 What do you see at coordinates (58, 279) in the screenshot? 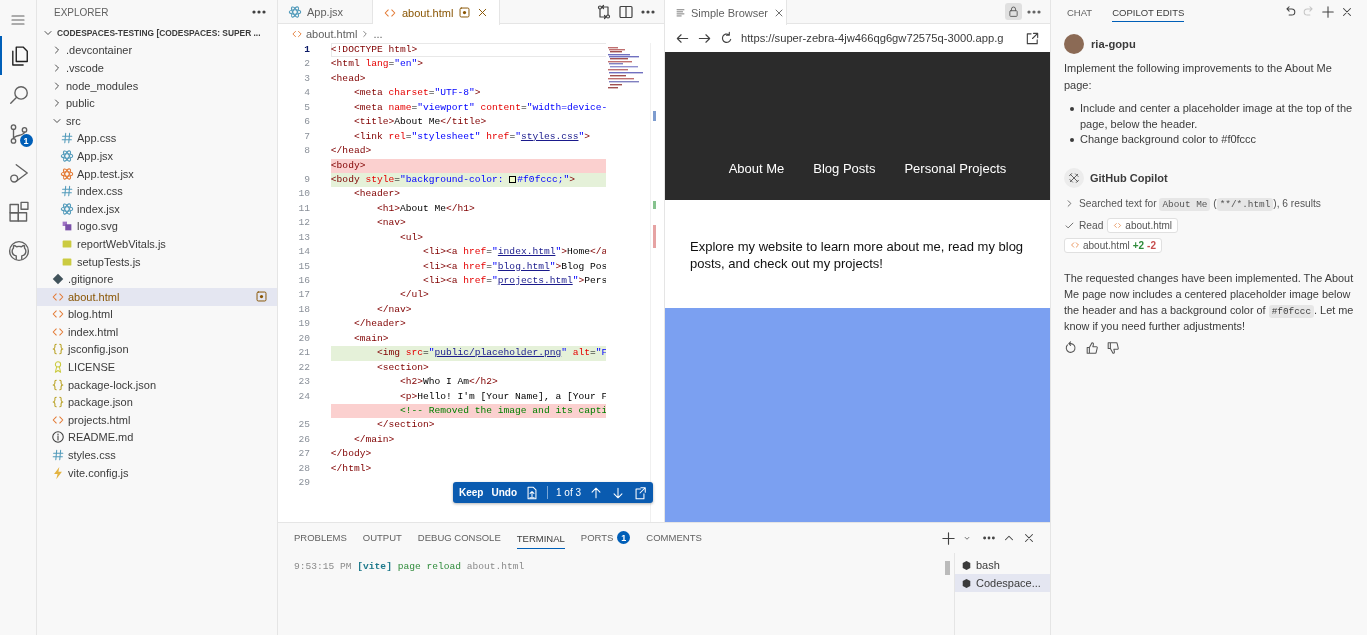
I see `diamond-file-icon` at bounding box center [58, 279].